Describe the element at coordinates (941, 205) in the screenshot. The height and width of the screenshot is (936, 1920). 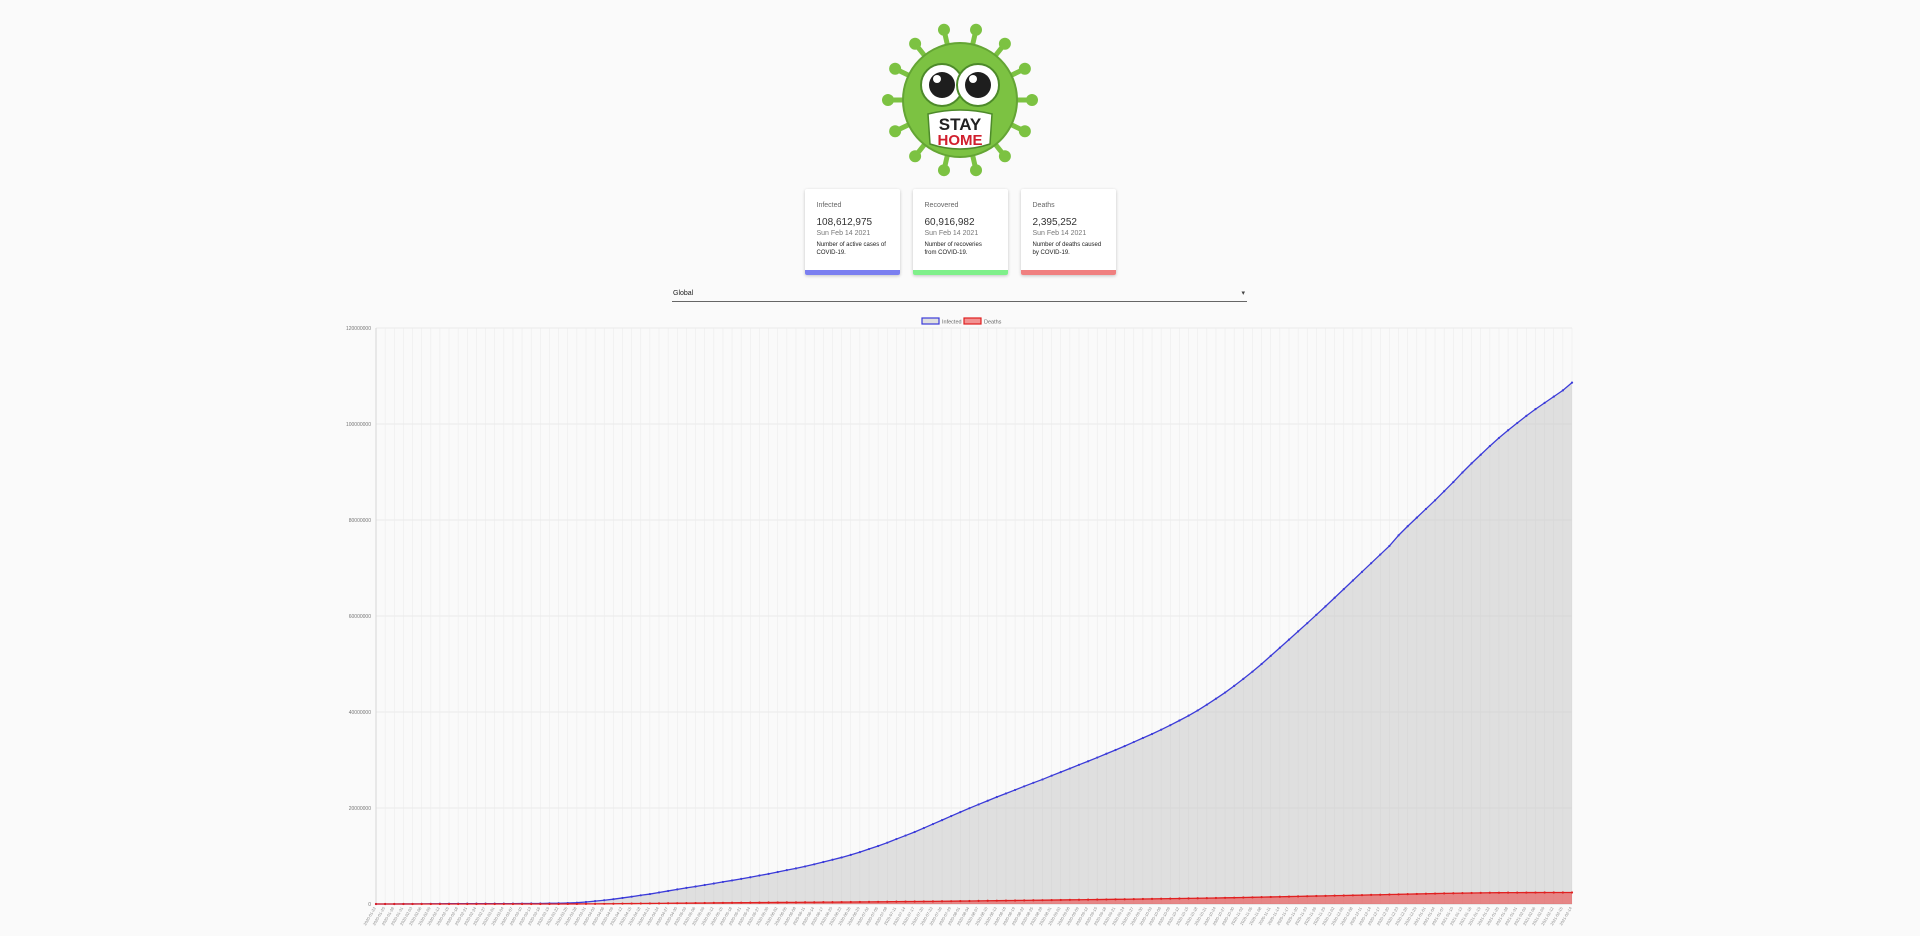
I see `card-title: Recovered` at that location.